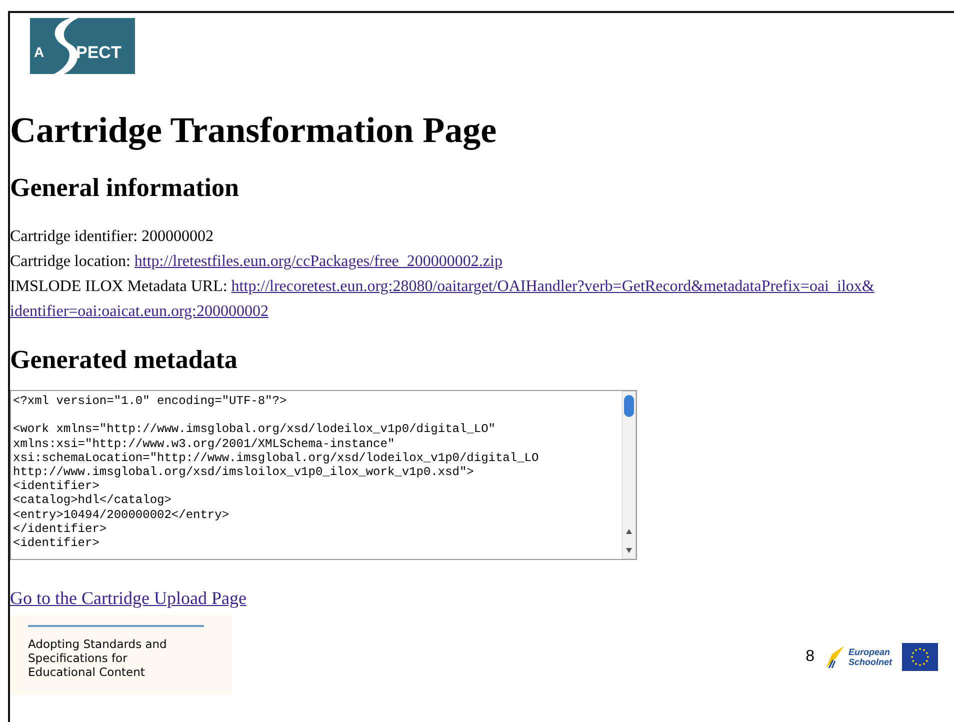 The image size is (954, 722). What do you see at coordinates (39, 52) in the screenshot?
I see `logo-letter: A` at bounding box center [39, 52].